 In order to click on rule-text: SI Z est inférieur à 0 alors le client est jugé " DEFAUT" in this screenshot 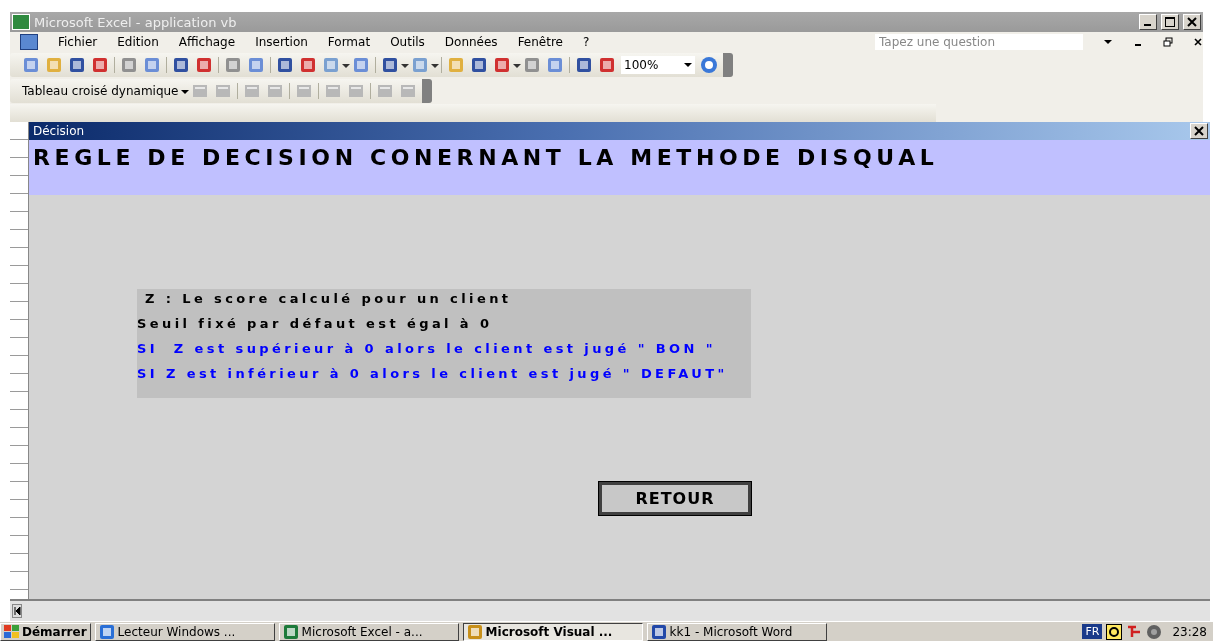, I will do `click(433, 374)`.